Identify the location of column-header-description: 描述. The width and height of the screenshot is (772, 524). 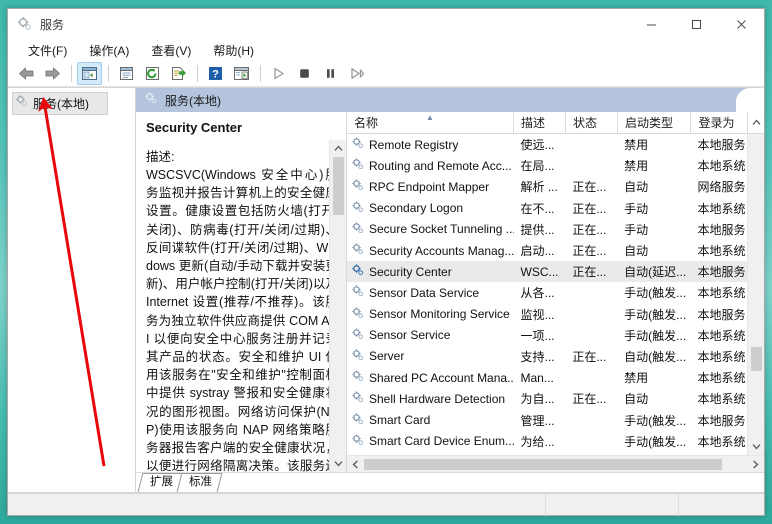
(540, 122).